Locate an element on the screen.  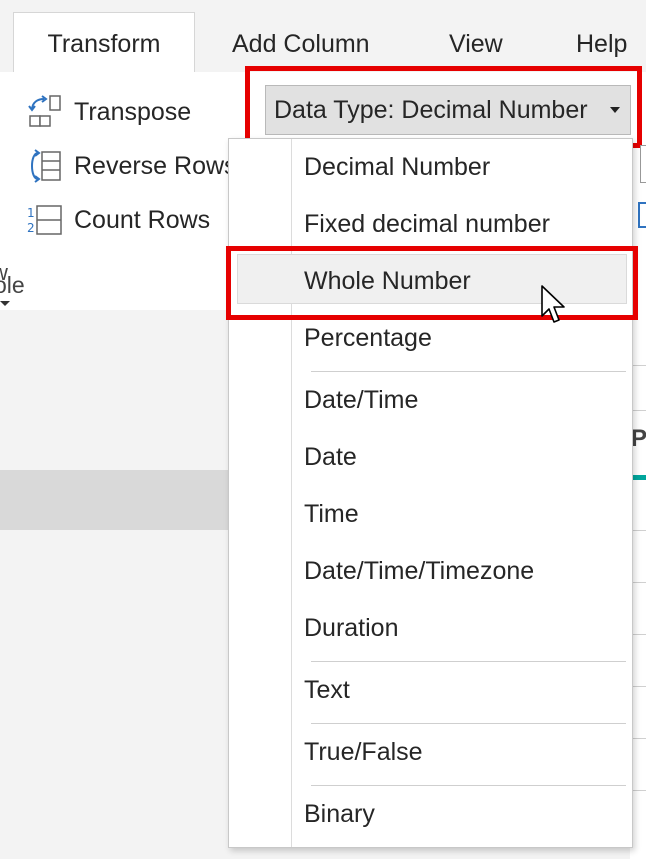
ribbon-tab-bar: Transform Add Column View Help is located at coordinates (323, 36).